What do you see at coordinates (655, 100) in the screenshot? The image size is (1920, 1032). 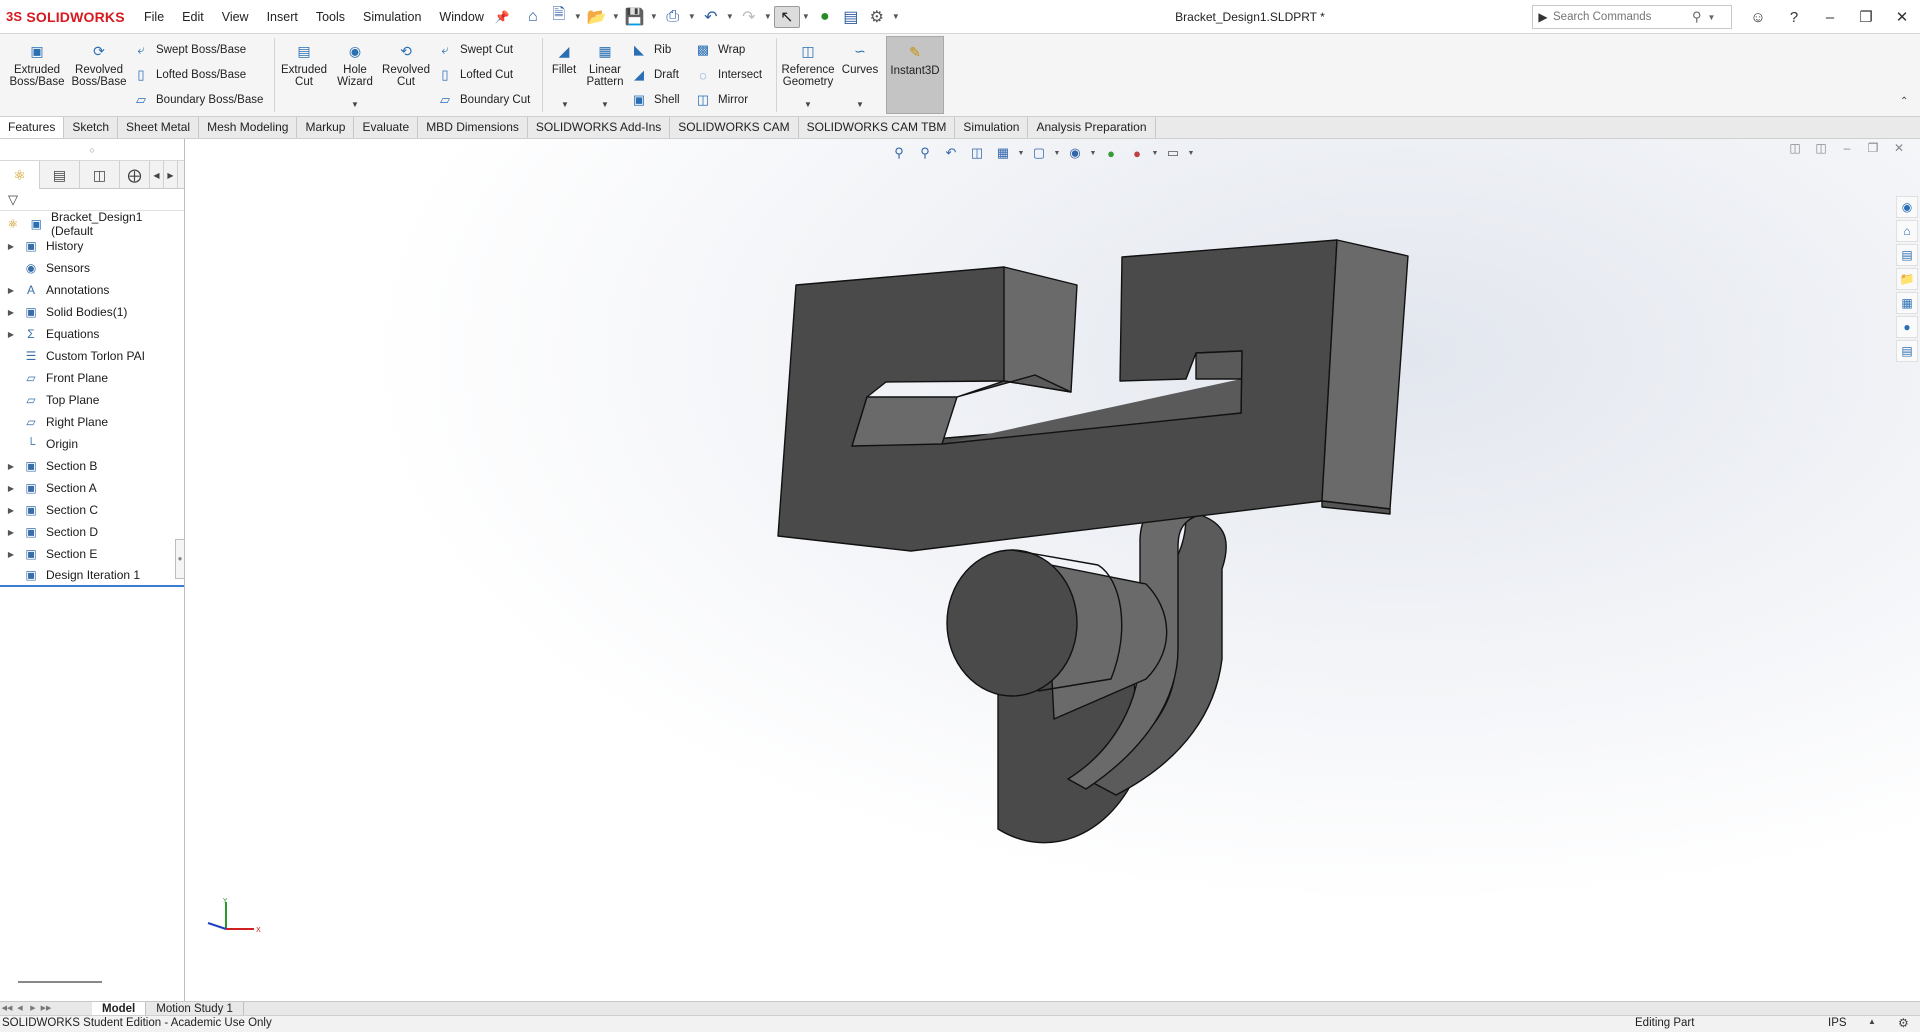 I see `shell-button: ▣ Shell` at bounding box center [655, 100].